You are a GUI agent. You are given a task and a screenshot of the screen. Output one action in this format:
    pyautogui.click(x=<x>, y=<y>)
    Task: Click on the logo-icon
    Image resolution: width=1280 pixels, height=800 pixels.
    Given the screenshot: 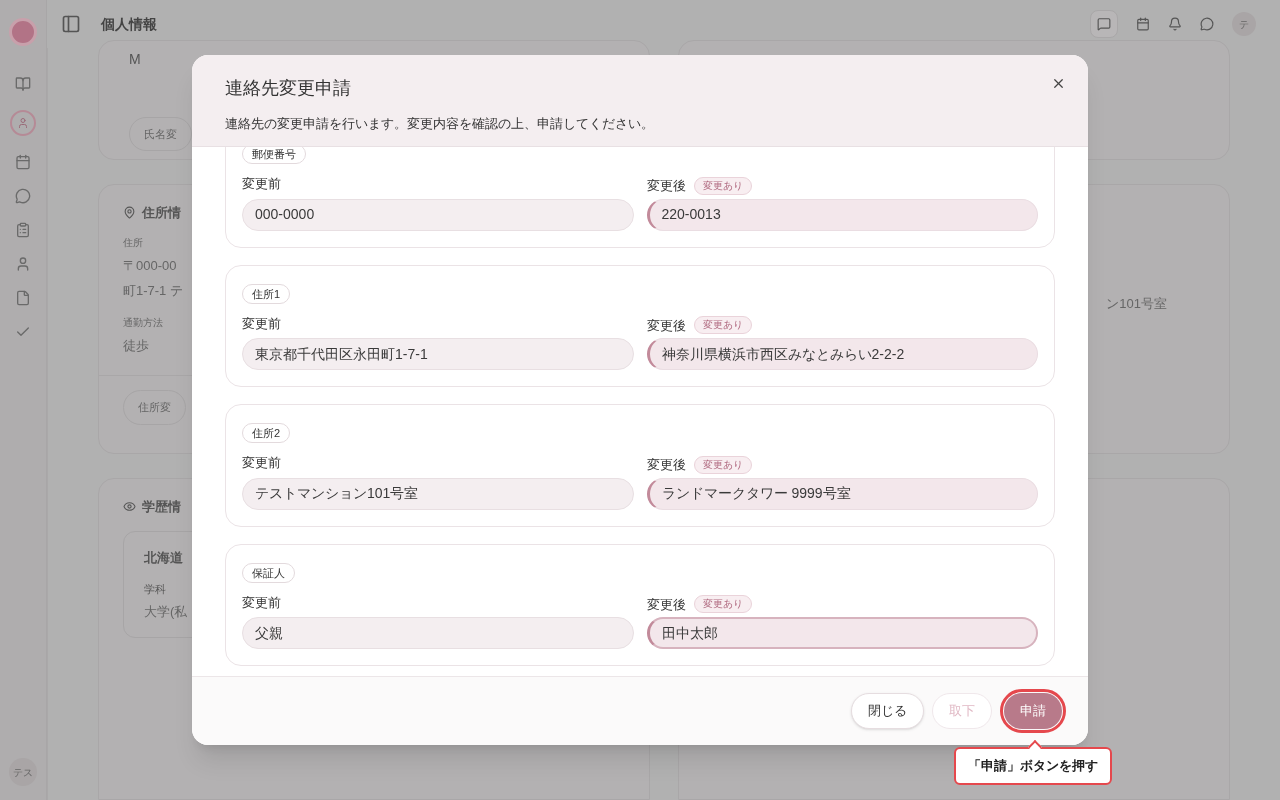 What is the action you would take?
    pyautogui.click(x=23, y=32)
    